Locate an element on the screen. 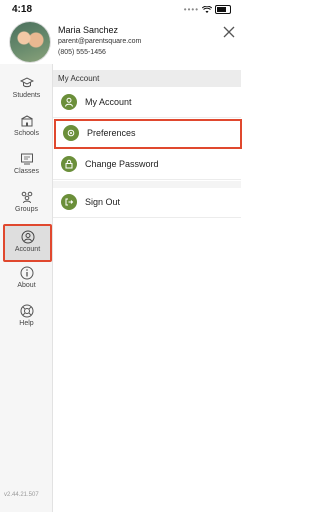 Image resolution: width=320 pixels, height=512 pixels. menu-item-label: Preferences is located at coordinates (111, 133).